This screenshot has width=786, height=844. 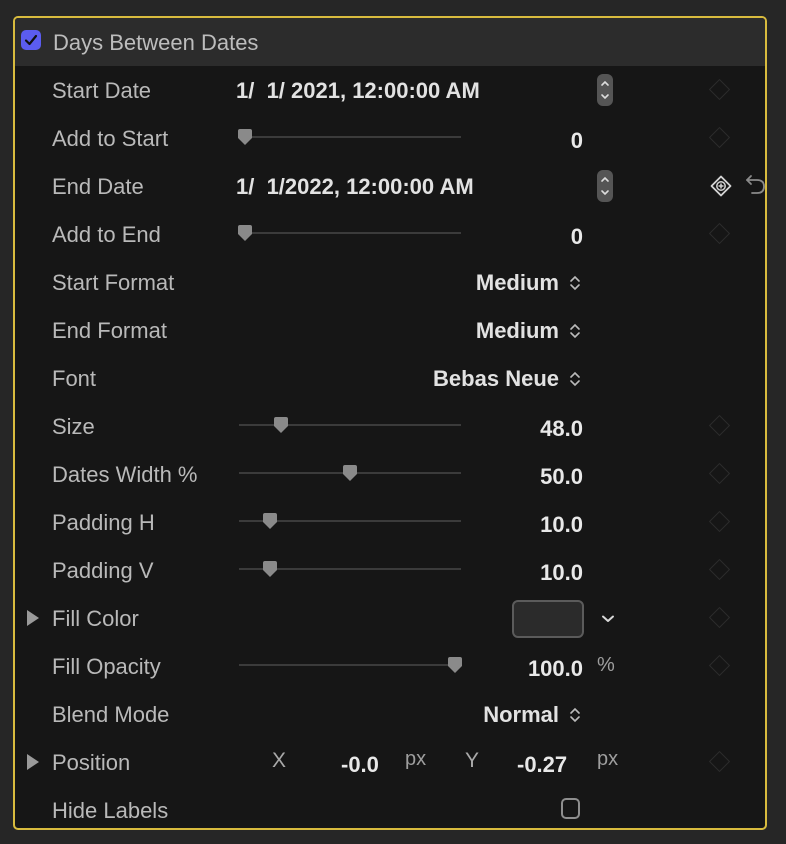 I want to click on row-hide-labels: Hide Labels, so click(x=390, y=807).